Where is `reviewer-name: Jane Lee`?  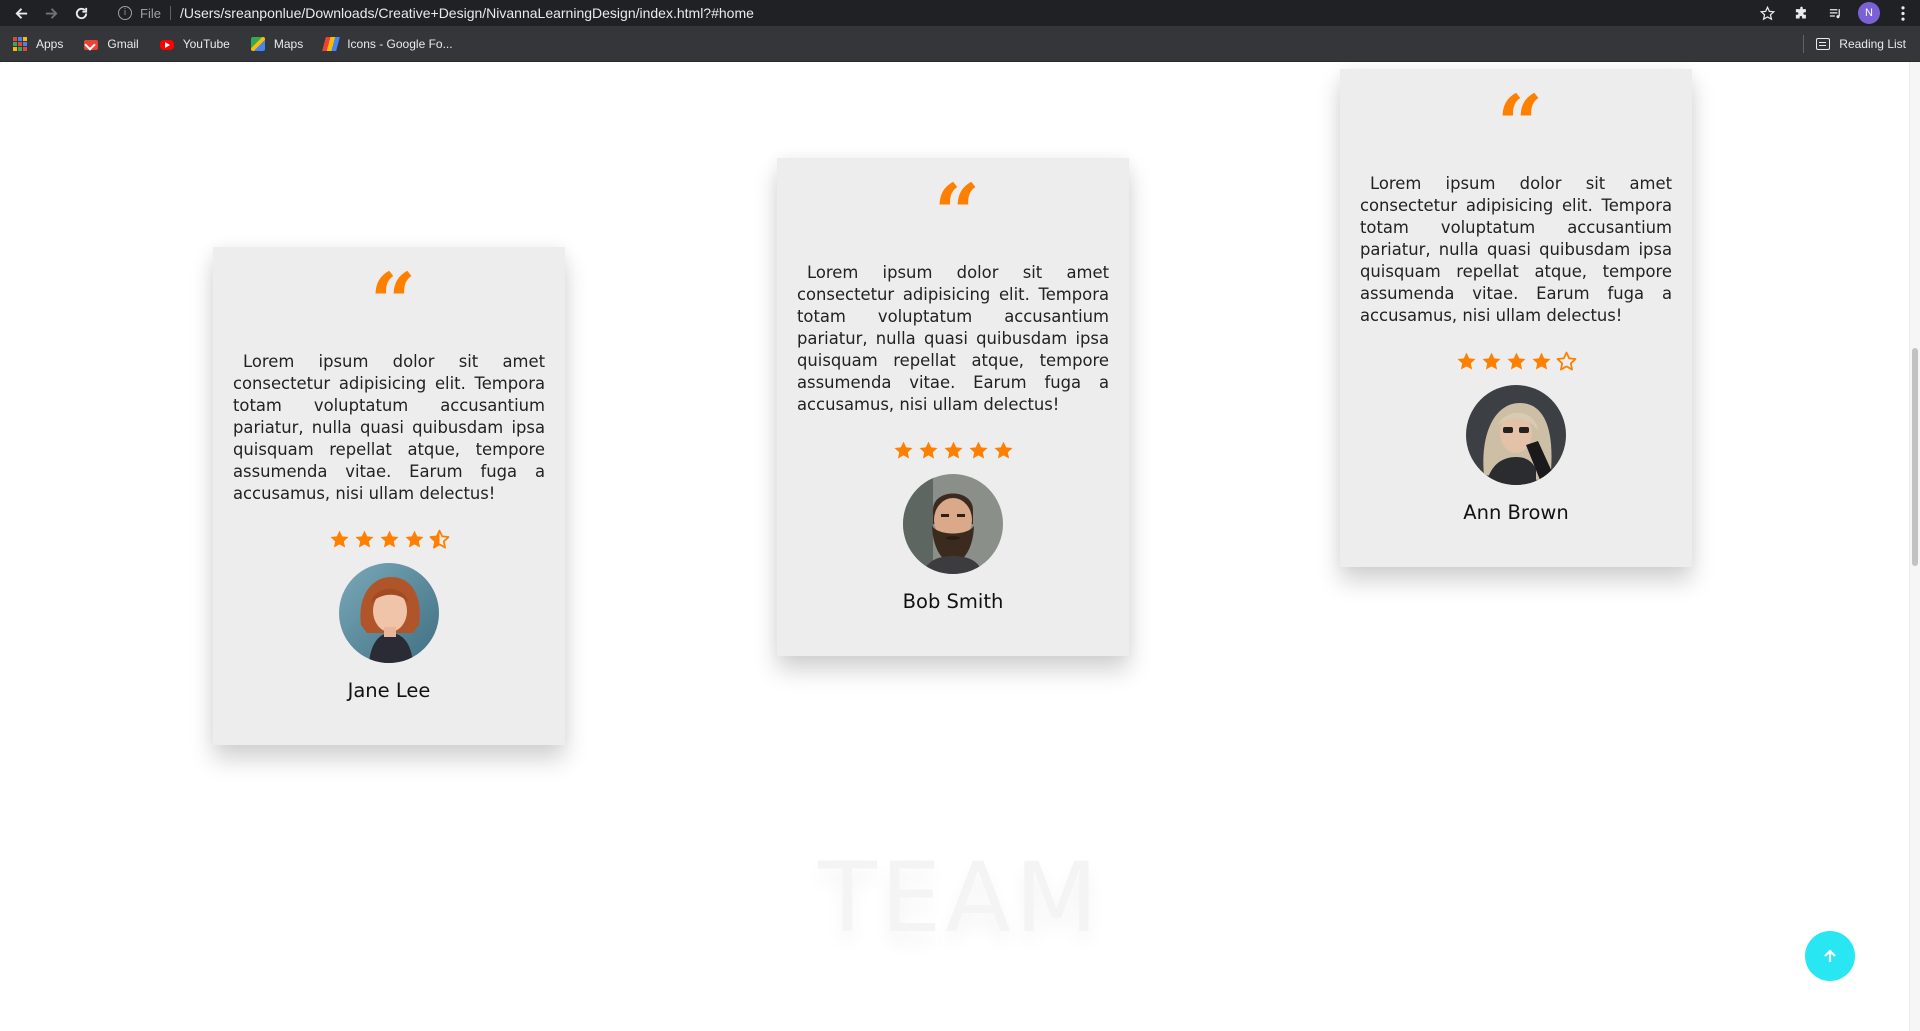
reviewer-name: Jane Lee is located at coordinates (389, 690).